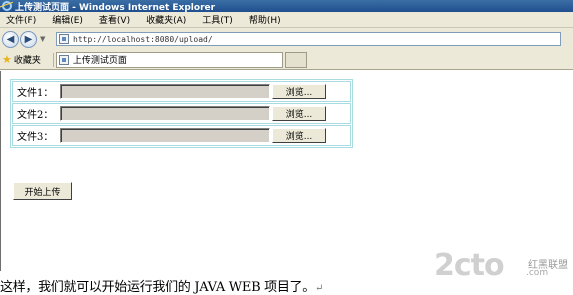 The width and height of the screenshot is (573, 295). Describe the element at coordinates (169, 59) in the screenshot. I see `tab-upload-page: 上传测试页面` at that location.